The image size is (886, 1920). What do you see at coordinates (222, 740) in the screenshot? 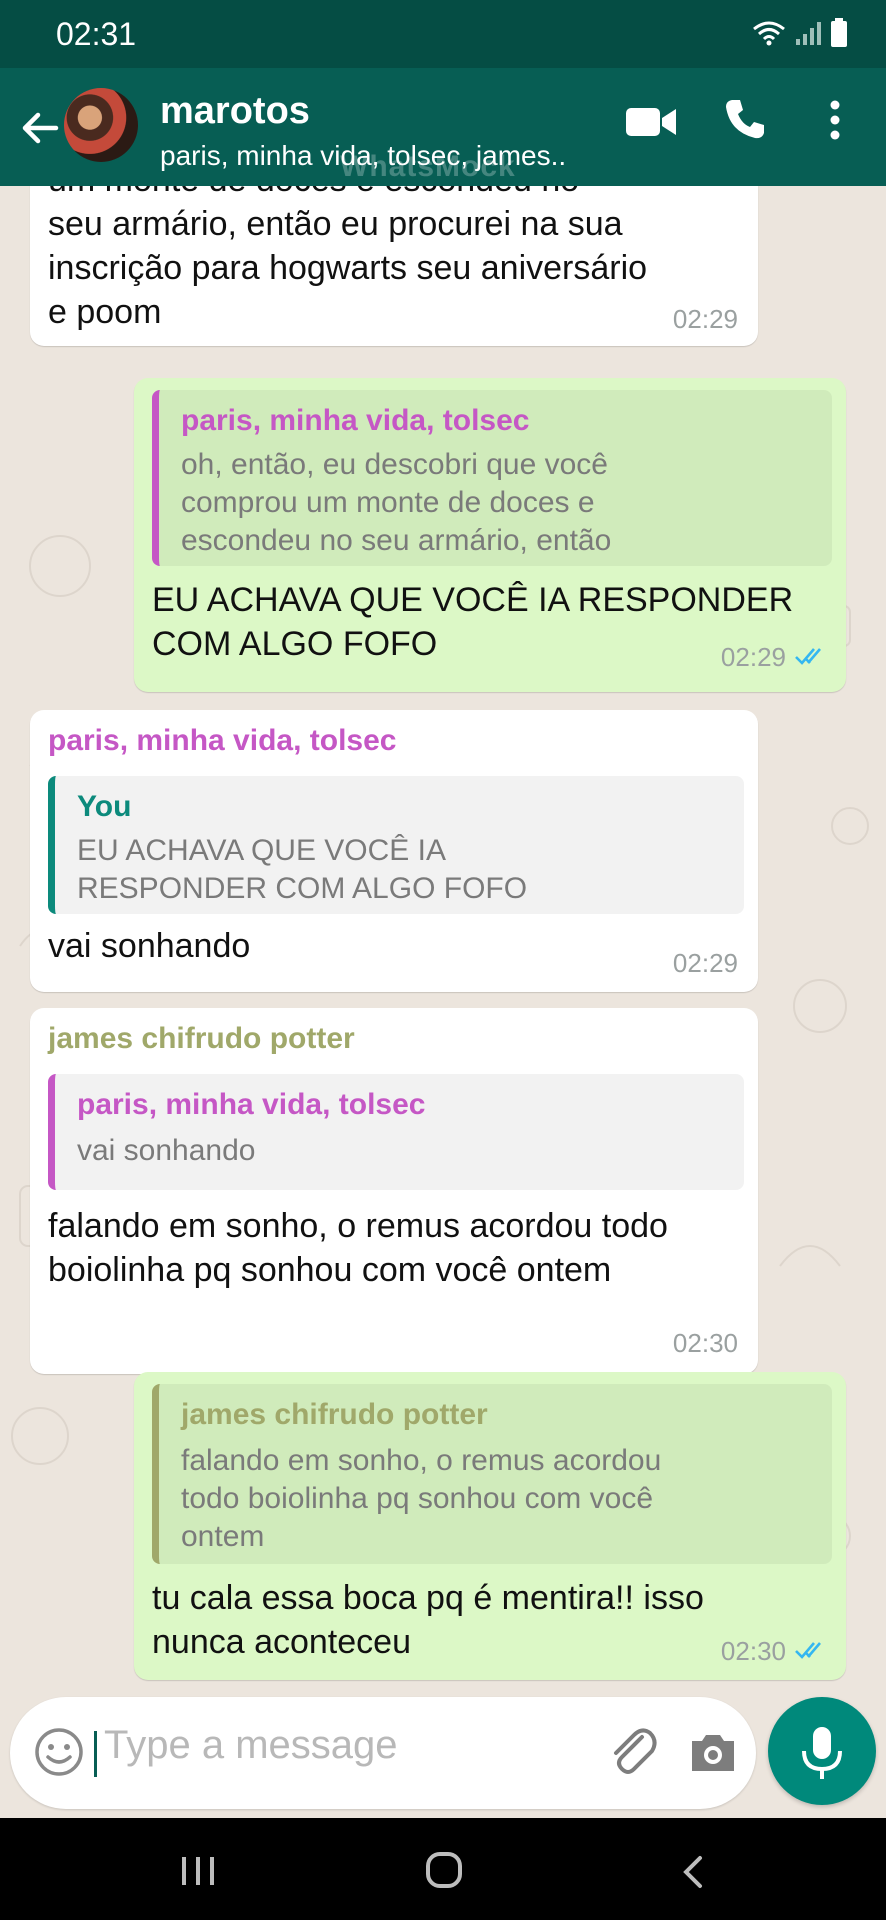
I see `message-sender: paris, minha vida, tolsec` at bounding box center [222, 740].